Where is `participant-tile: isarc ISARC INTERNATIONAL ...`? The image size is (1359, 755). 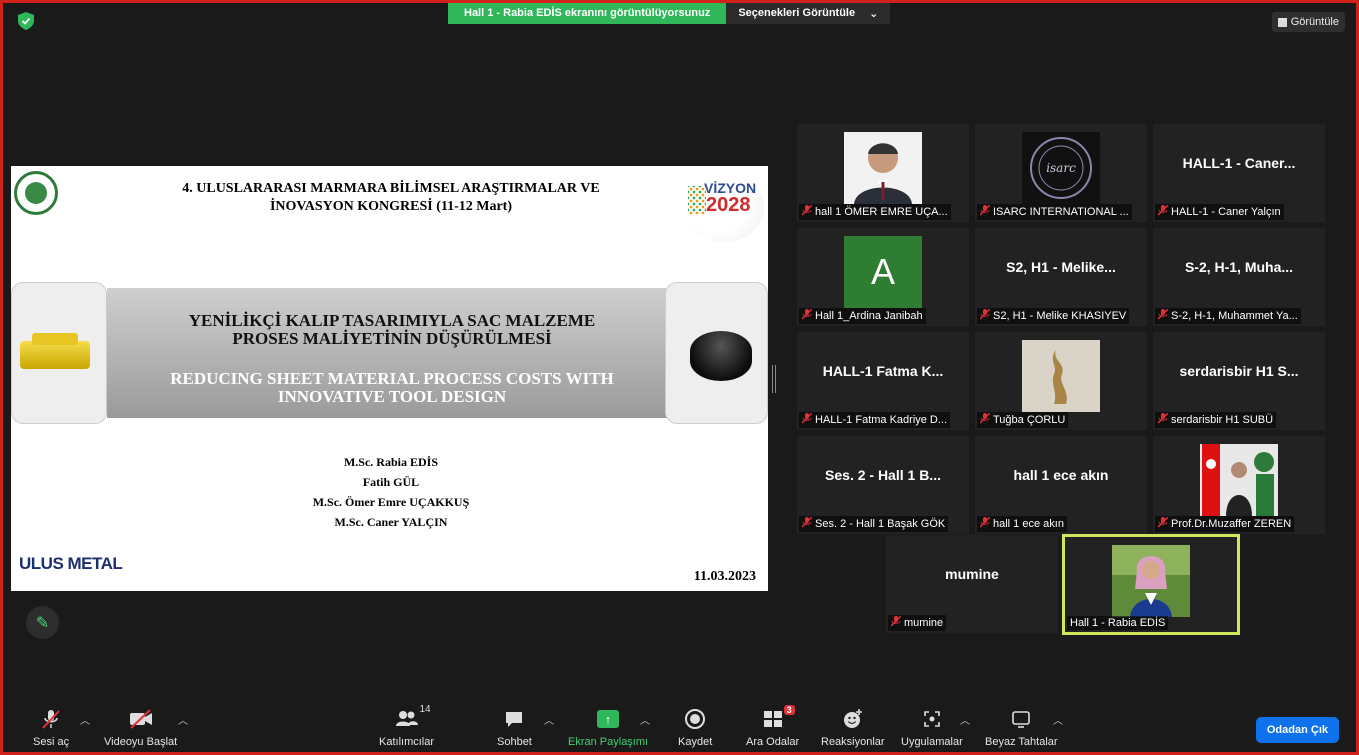 participant-tile: isarc ISARC INTERNATIONAL ... is located at coordinates (1061, 173).